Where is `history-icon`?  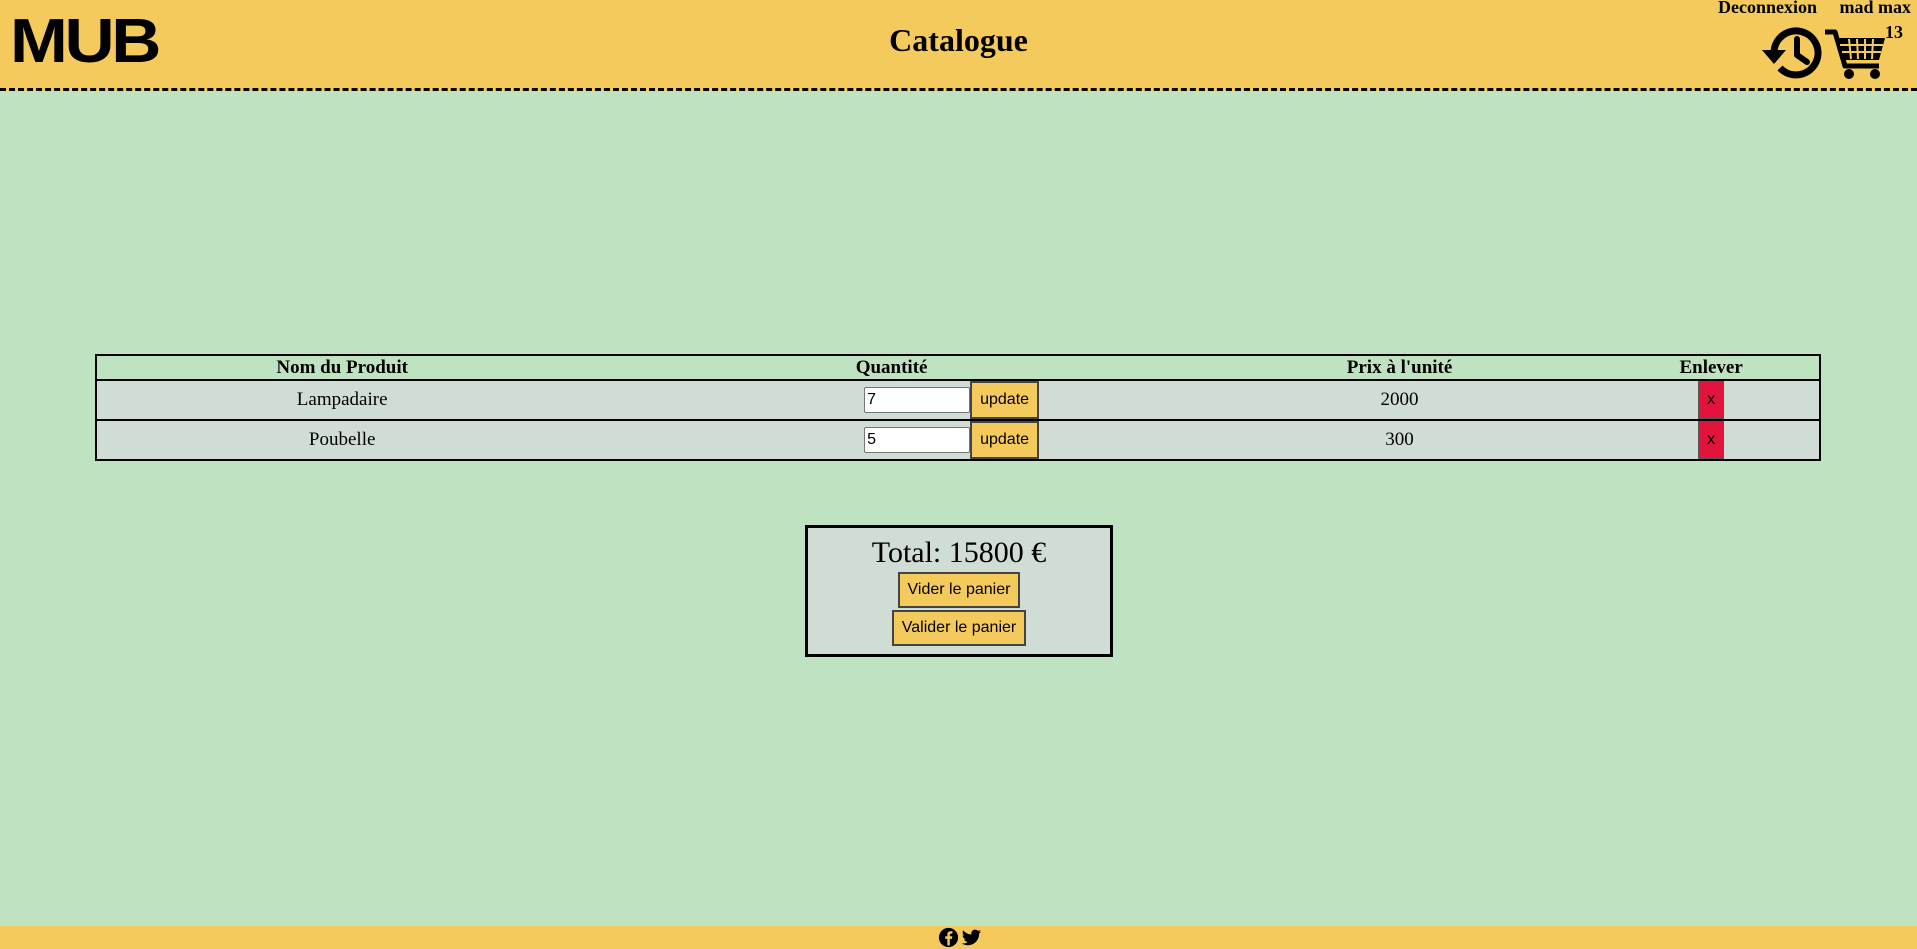
history-icon is located at coordinates (1793, 53).